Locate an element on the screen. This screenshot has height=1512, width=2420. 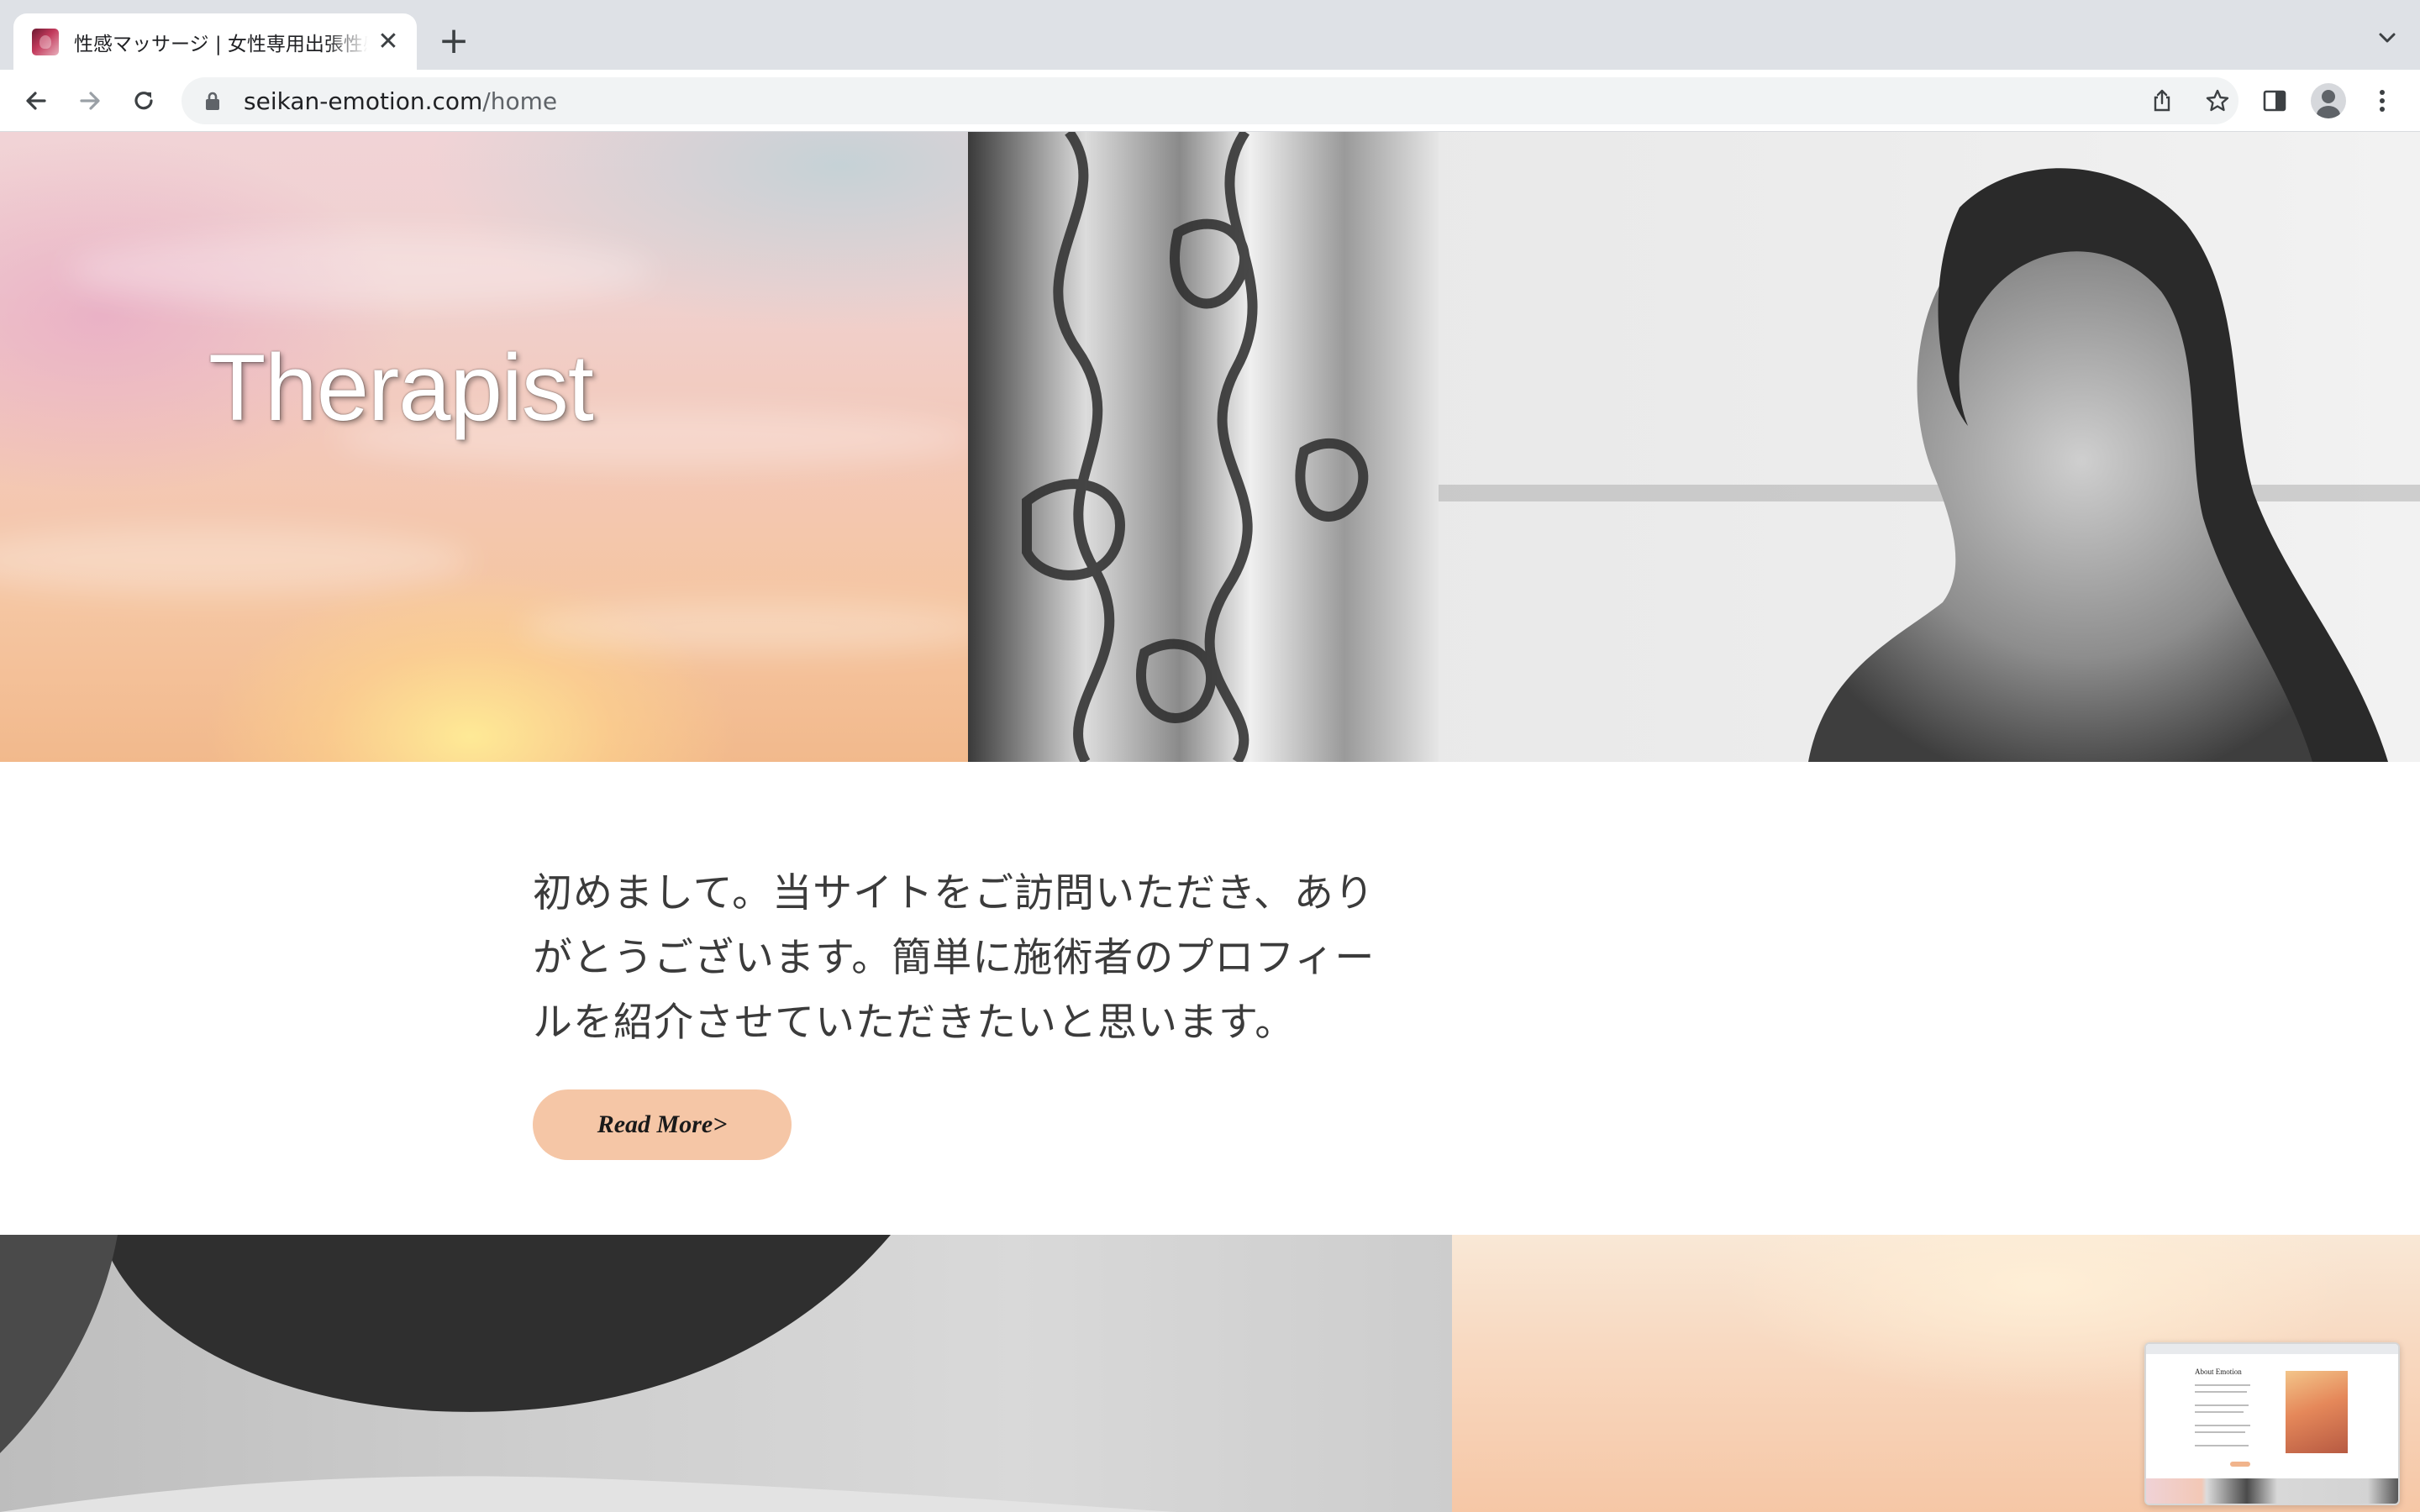
intro-line: がとうございます。簡単に施術者のプロフィー is located at coordinates (955, 958).